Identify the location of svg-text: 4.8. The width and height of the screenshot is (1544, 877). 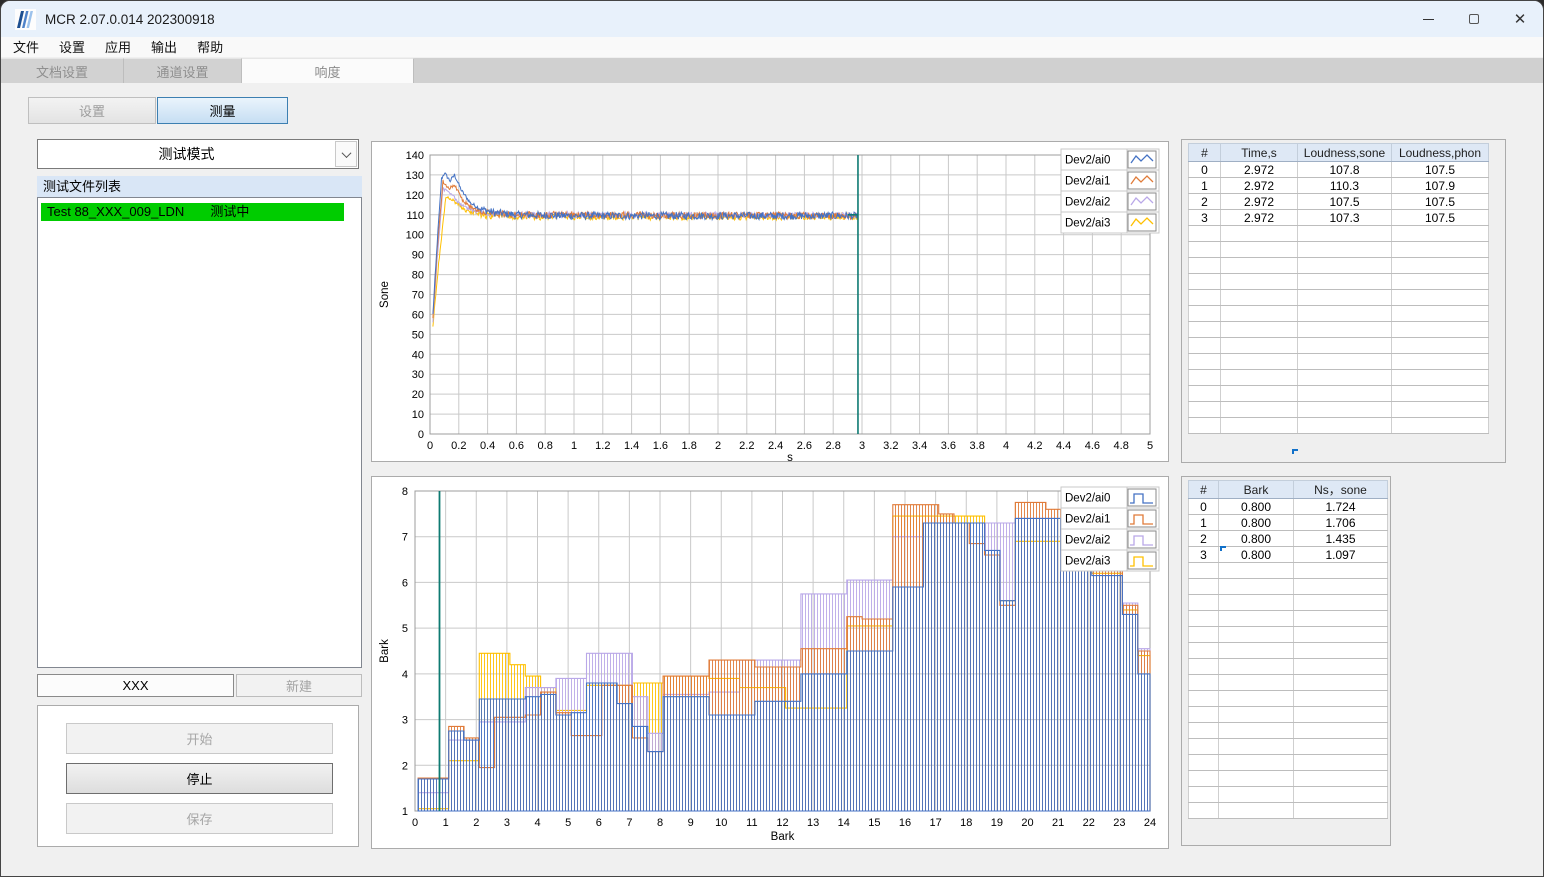
(1121, 446).